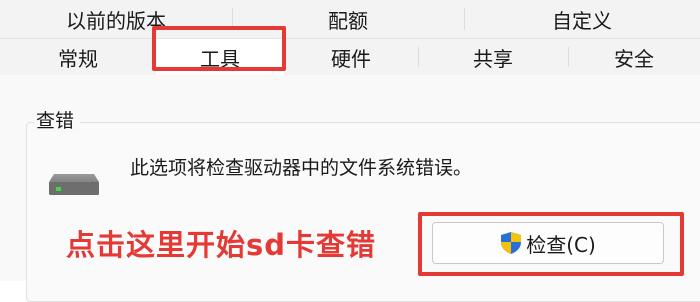 The height and width of the screenshot is (302, 700). I want to click on tab-security: 安全, so click(634, 57).